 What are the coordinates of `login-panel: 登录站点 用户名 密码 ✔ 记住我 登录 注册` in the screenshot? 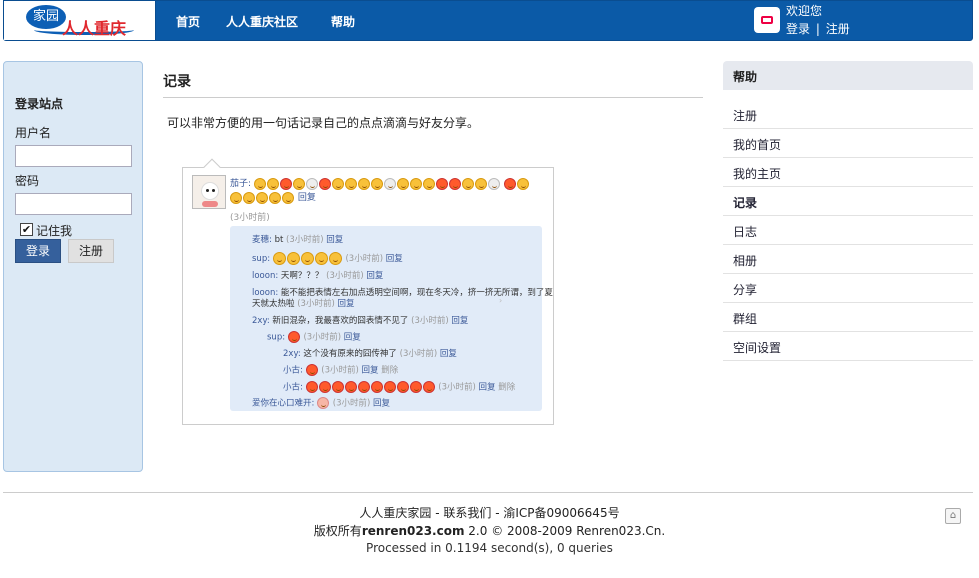 It's located at (73, 266).